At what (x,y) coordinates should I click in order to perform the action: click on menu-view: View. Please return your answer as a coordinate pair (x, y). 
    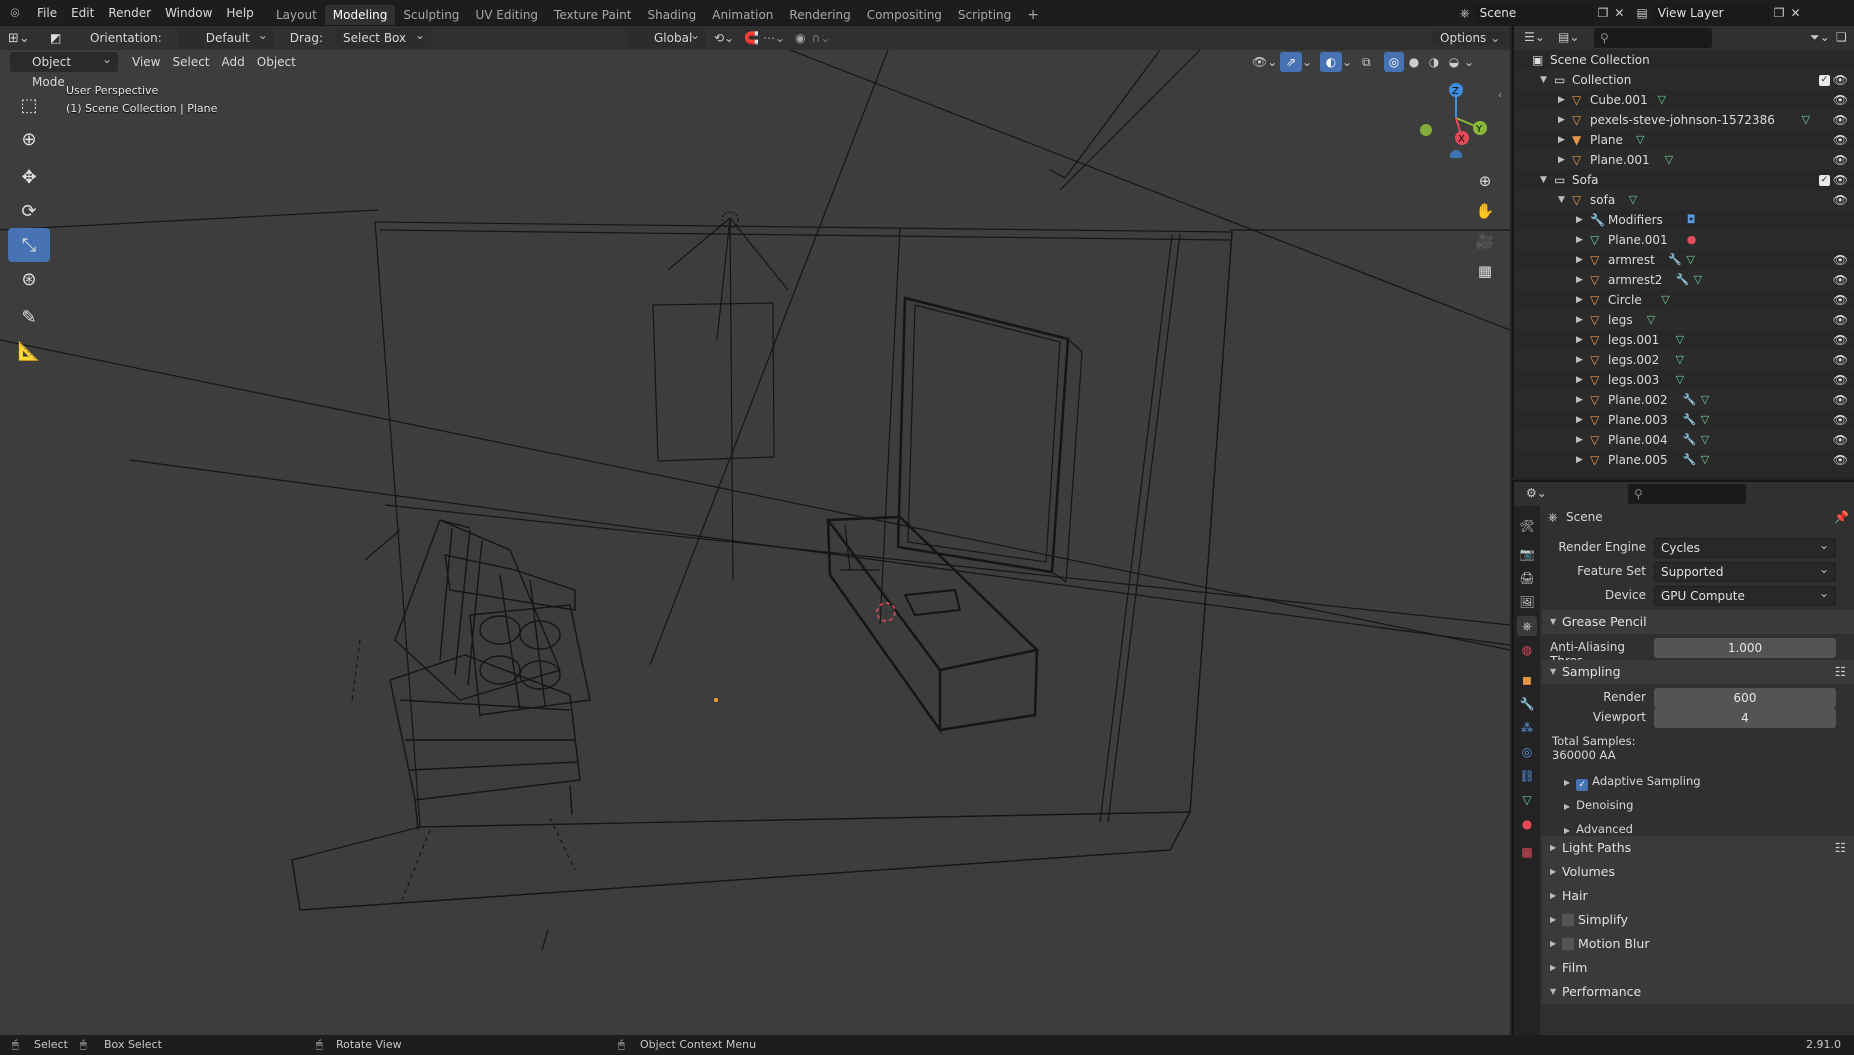
    Looking at the image, I should click on (146, 62).